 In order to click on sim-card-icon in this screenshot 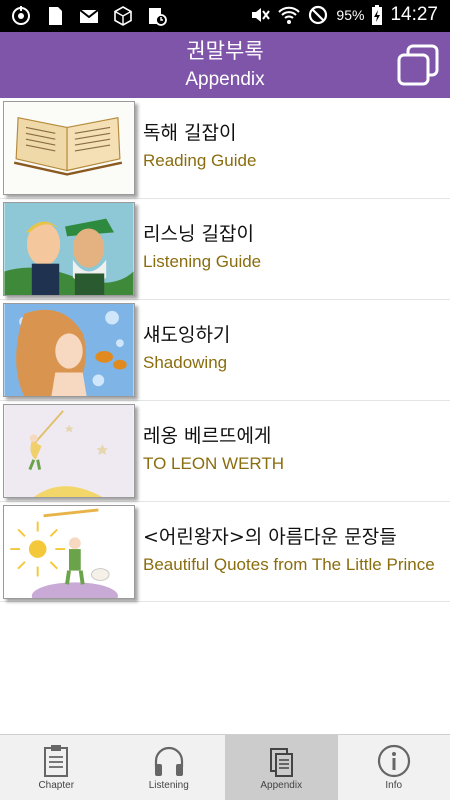, I will do `click(55, 16)`.